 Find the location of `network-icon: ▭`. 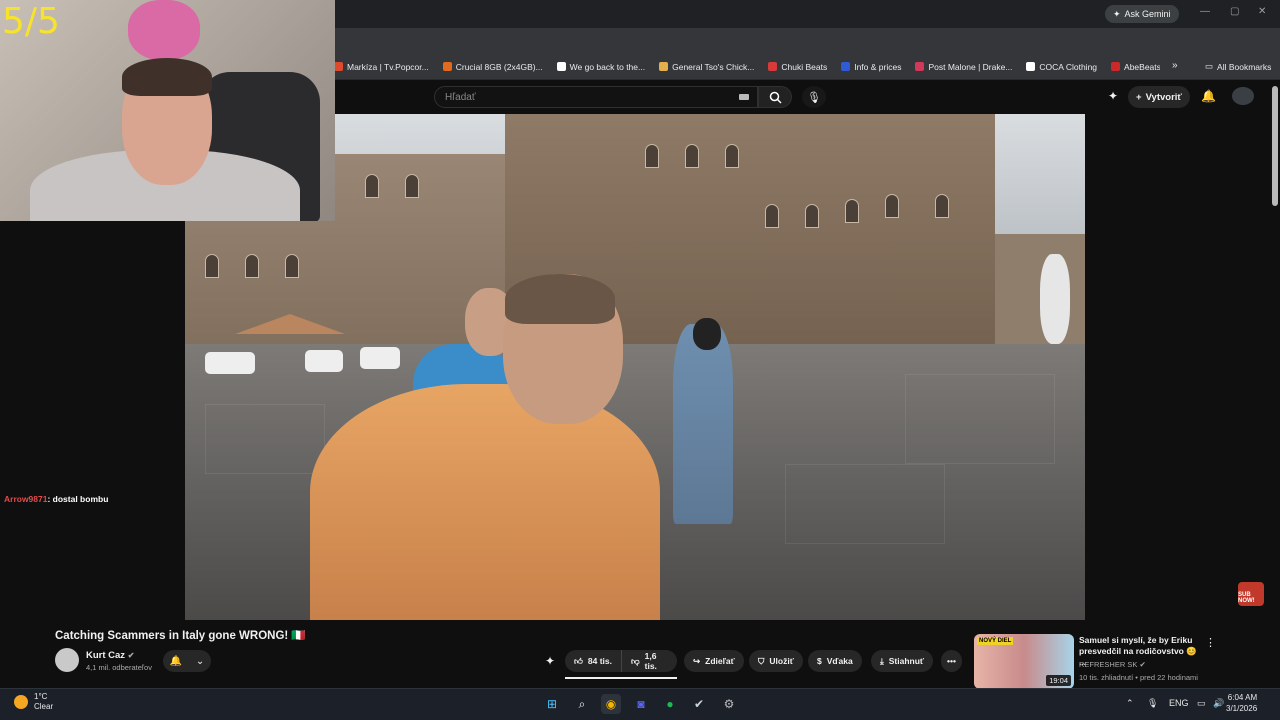

network-icon: ▭ is located at coordinates (1201, 703).